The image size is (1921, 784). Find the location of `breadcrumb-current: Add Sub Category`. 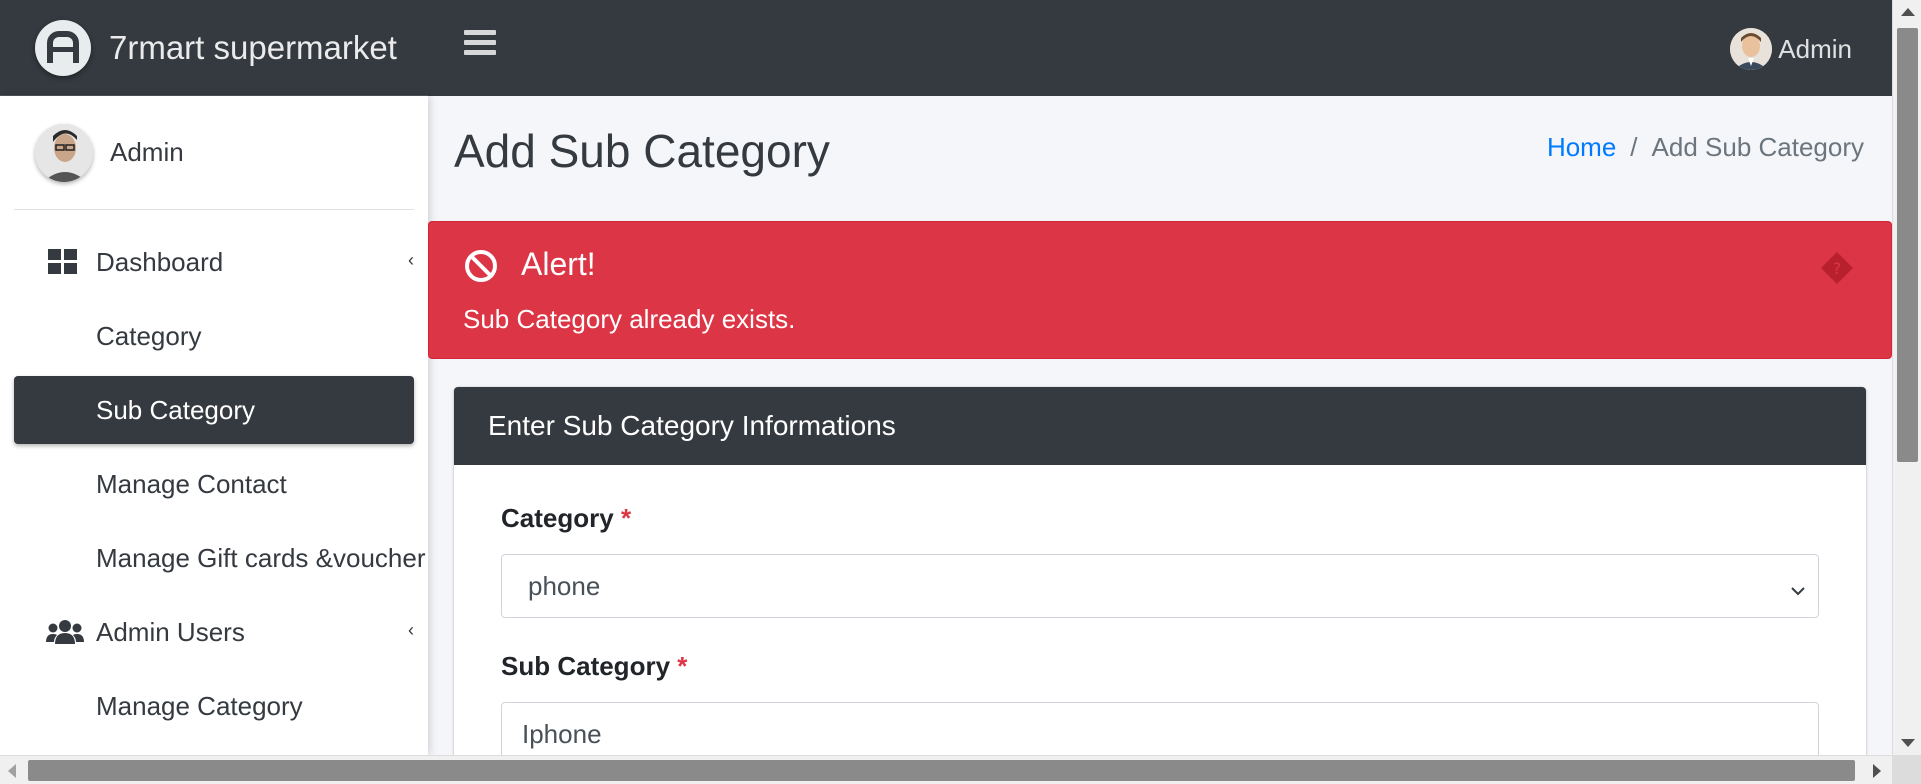

breadcrumb-current: Add Sub Category is located at coordinates (1757, 147).